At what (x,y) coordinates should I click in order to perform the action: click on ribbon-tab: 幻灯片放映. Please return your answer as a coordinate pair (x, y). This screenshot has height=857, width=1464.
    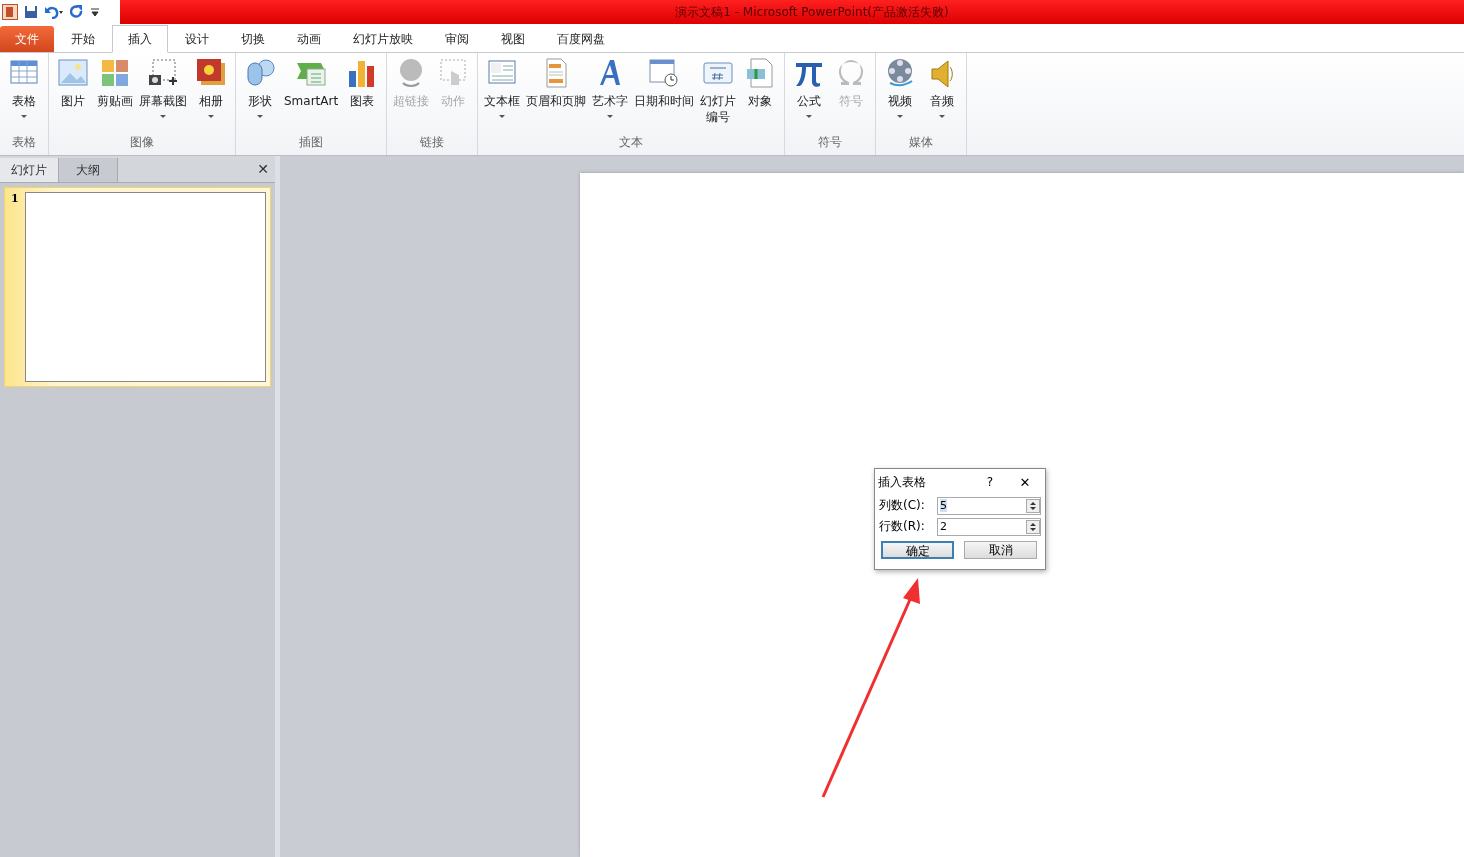
    Looking at the image, I should click on (383, 39).